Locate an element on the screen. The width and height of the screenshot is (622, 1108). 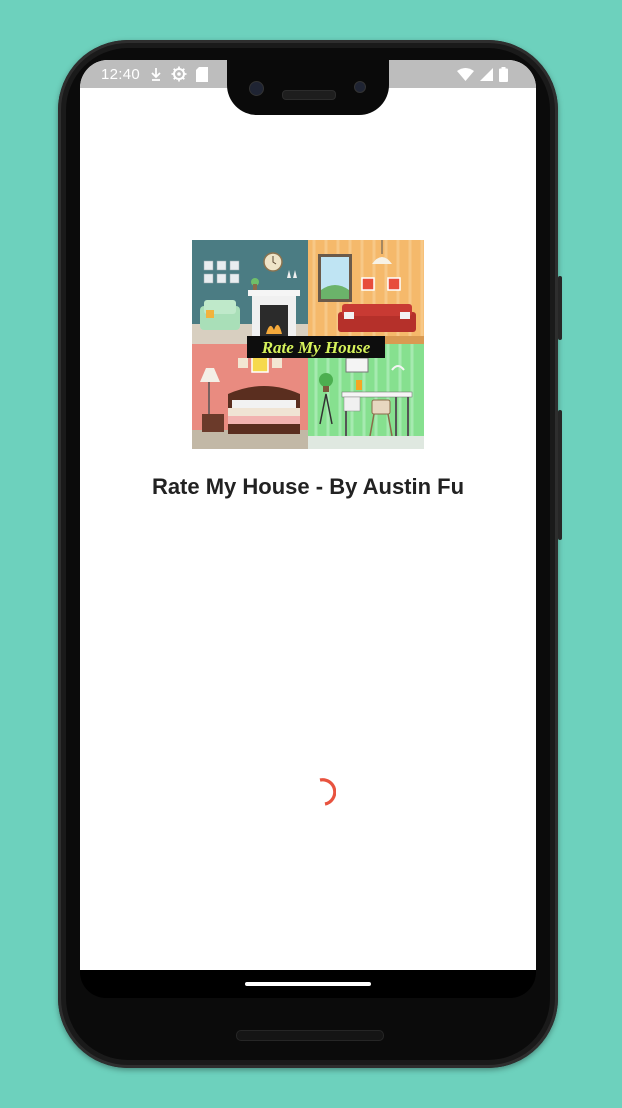
earpiece-speaker is located at coordinates (309, 95).